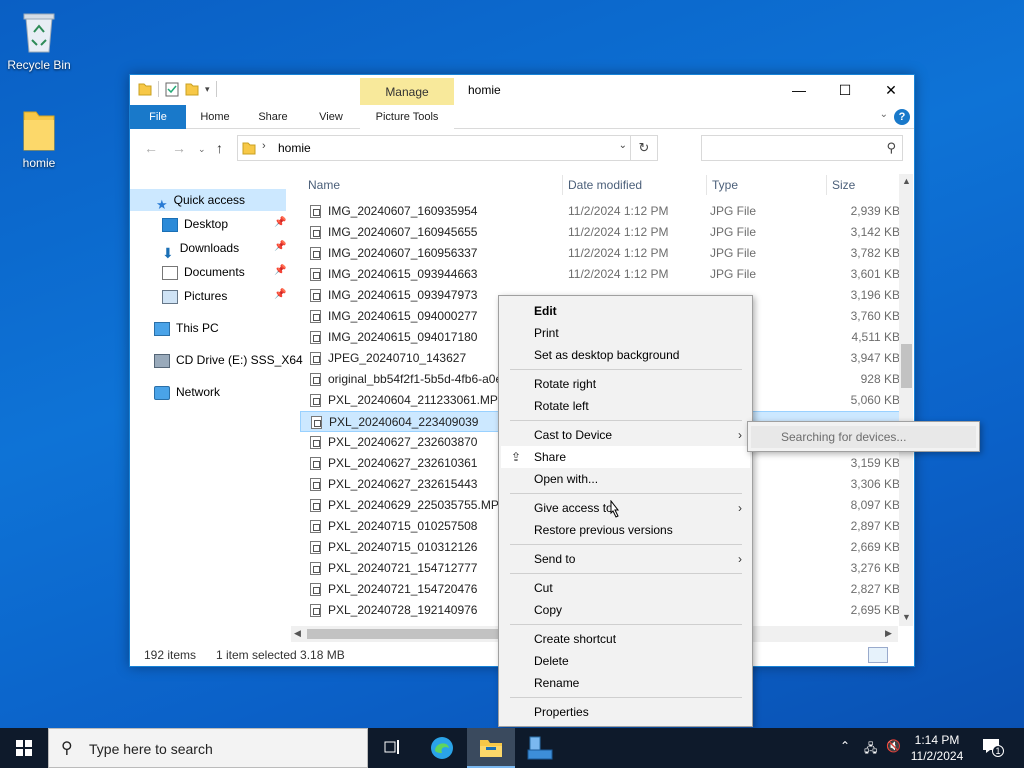  I want to click on taskbar-search-input: ⚲ Type here to search, so click(208, 748).